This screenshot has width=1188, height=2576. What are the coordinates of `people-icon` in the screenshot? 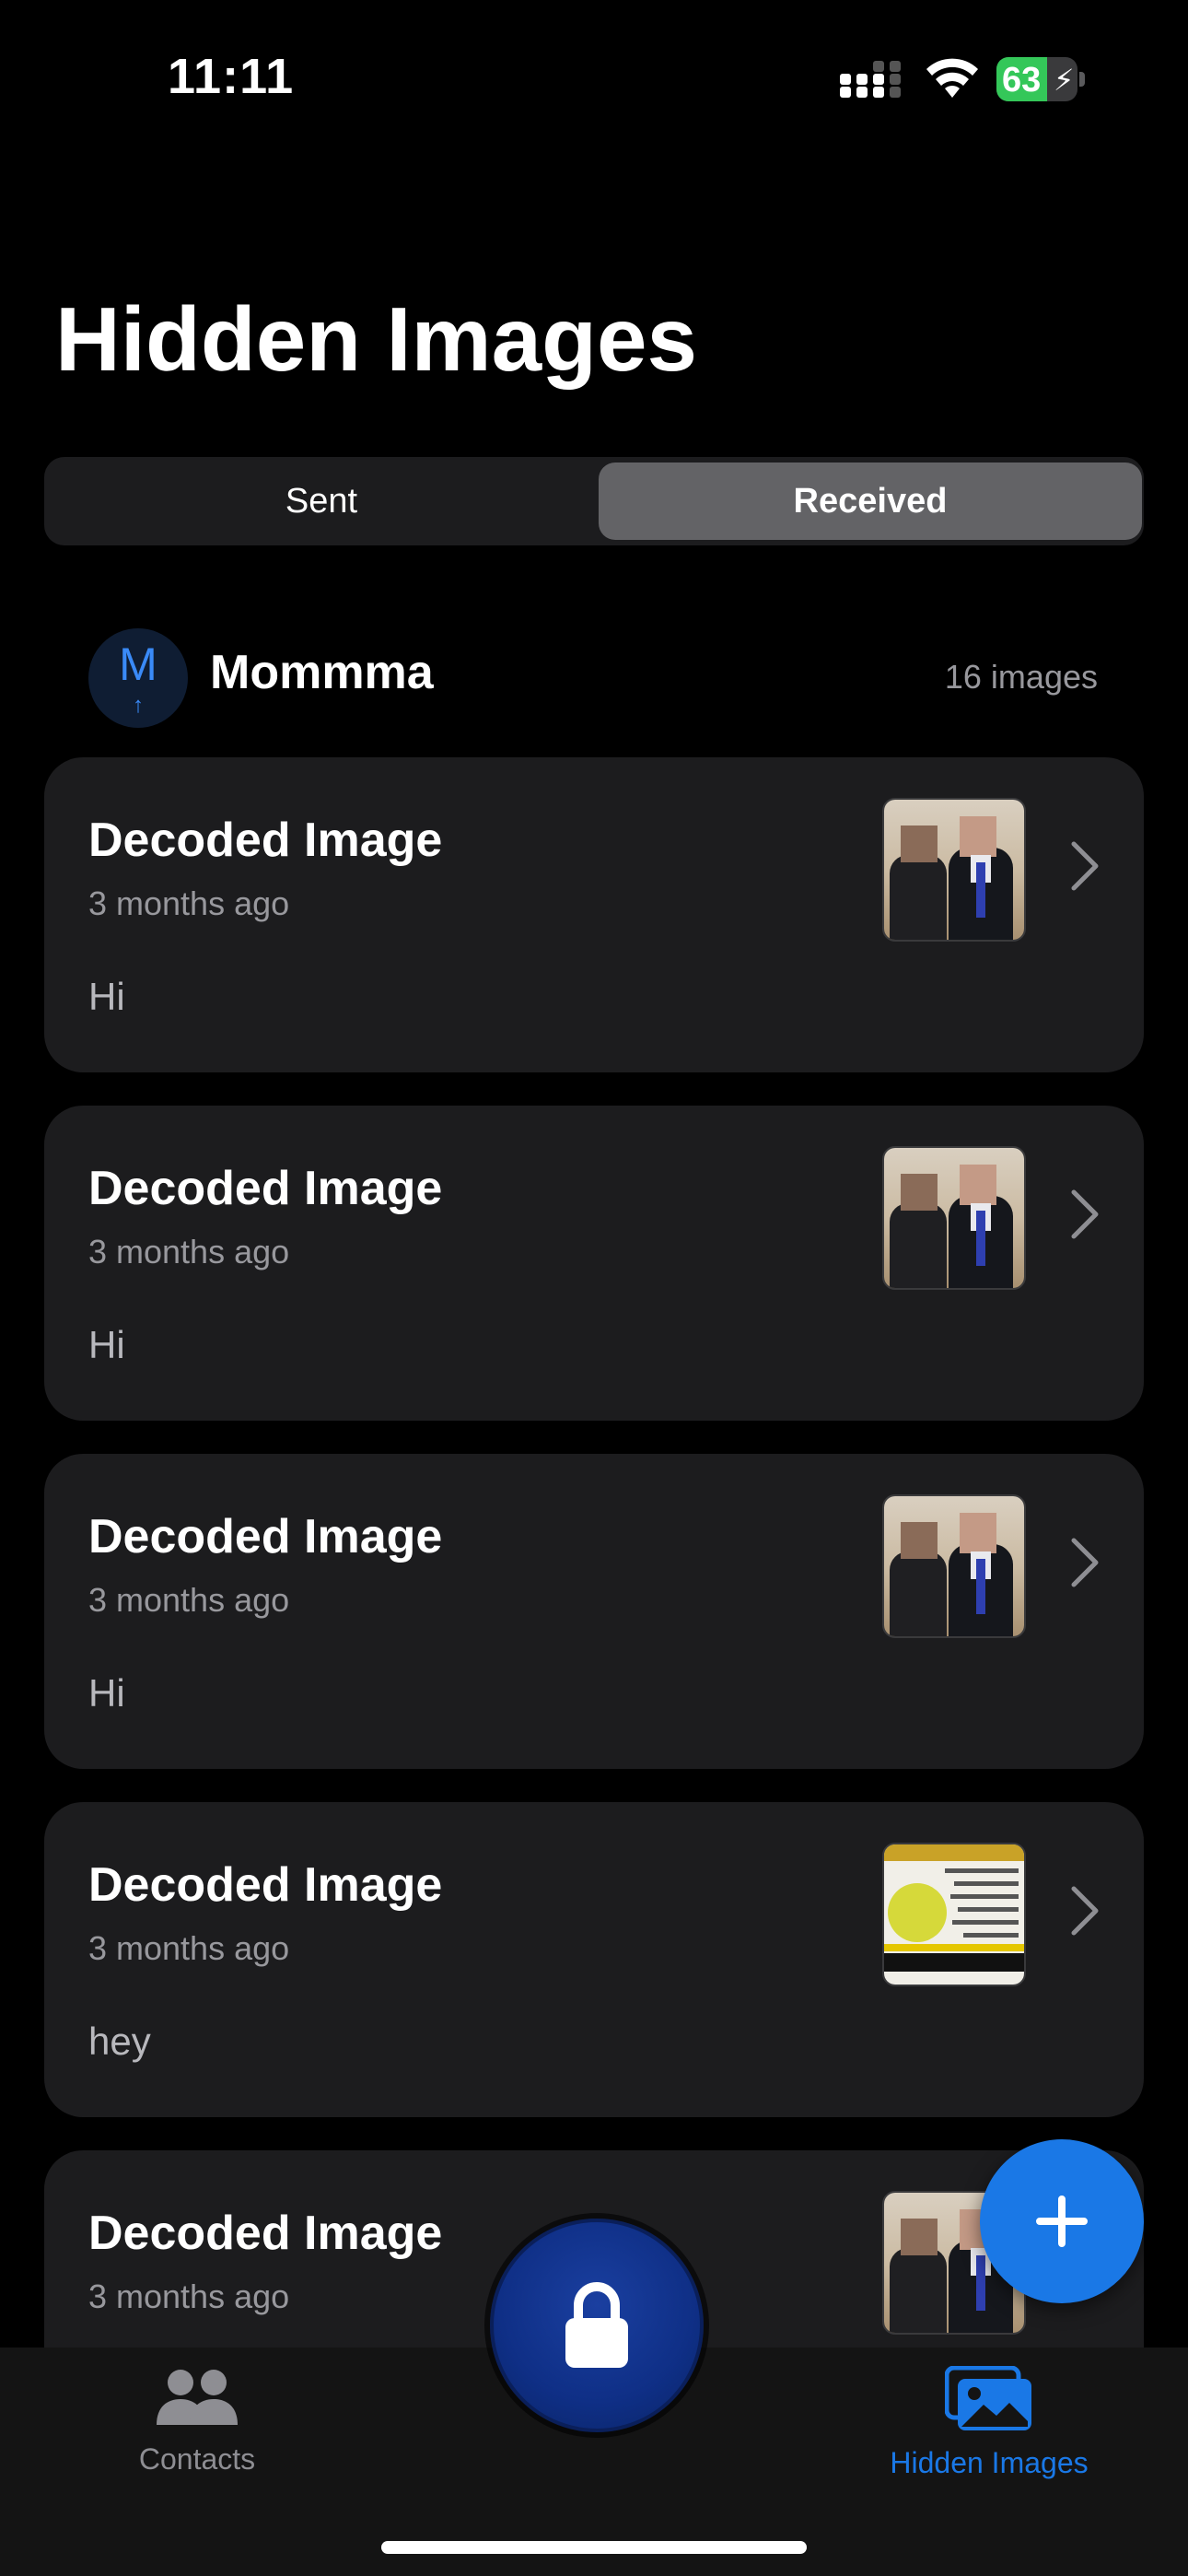 It's located at (197, 2397).